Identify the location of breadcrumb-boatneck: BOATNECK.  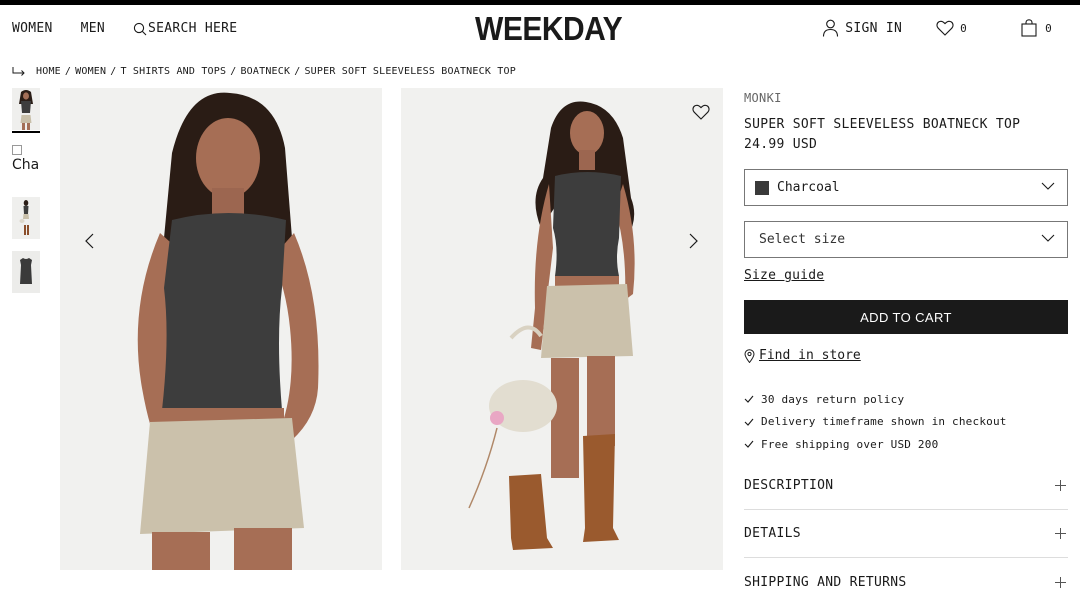
(265, 71).